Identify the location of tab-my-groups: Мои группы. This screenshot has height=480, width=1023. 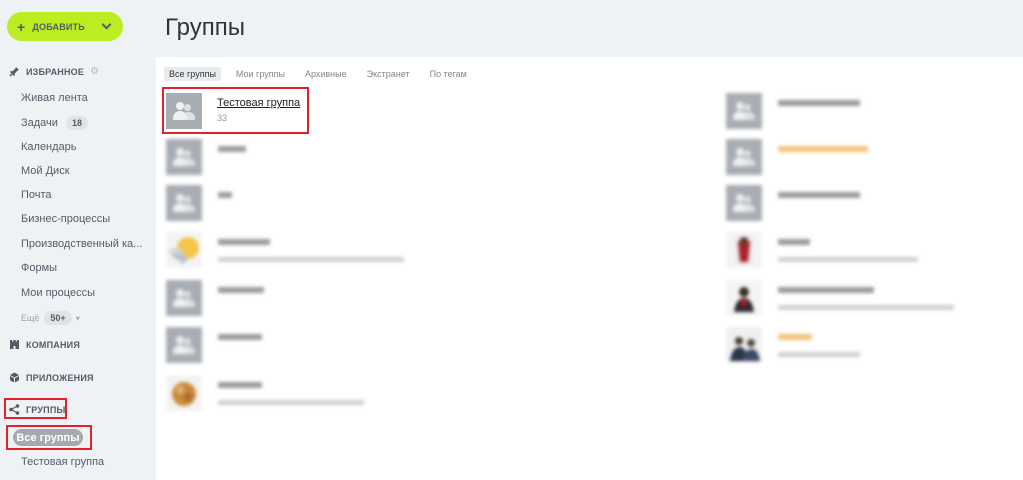
(260, 74).